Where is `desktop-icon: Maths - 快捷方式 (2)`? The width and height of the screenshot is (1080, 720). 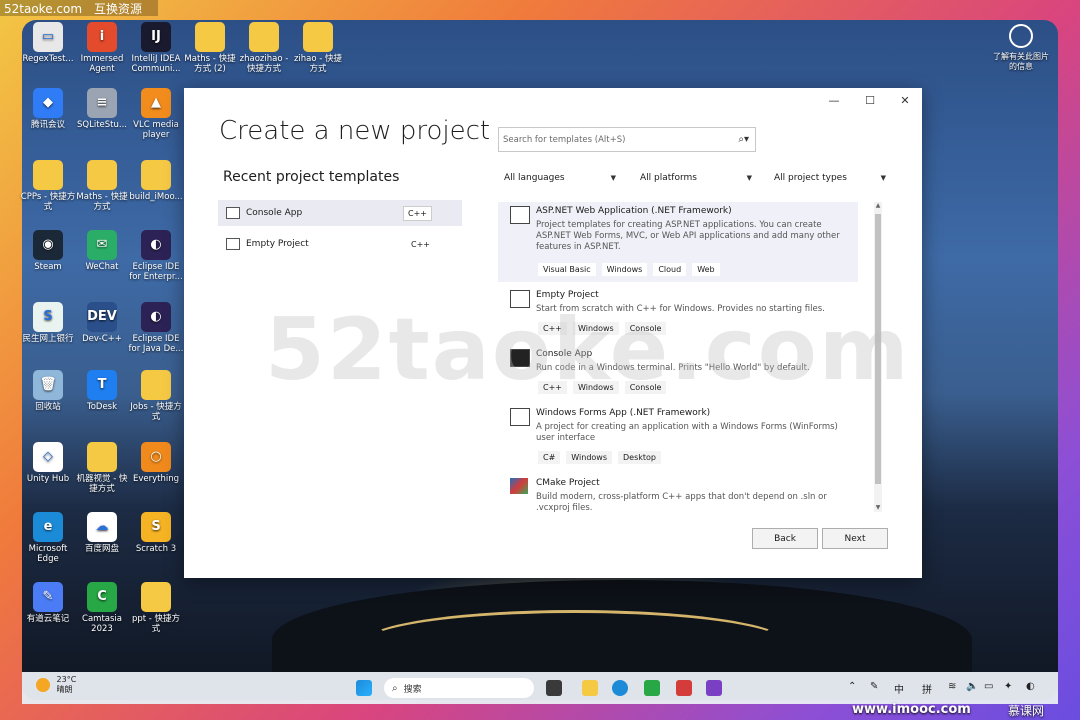 desktop-icon: Maths - 快捷方式 (2) is located at coordinates (210, 48).